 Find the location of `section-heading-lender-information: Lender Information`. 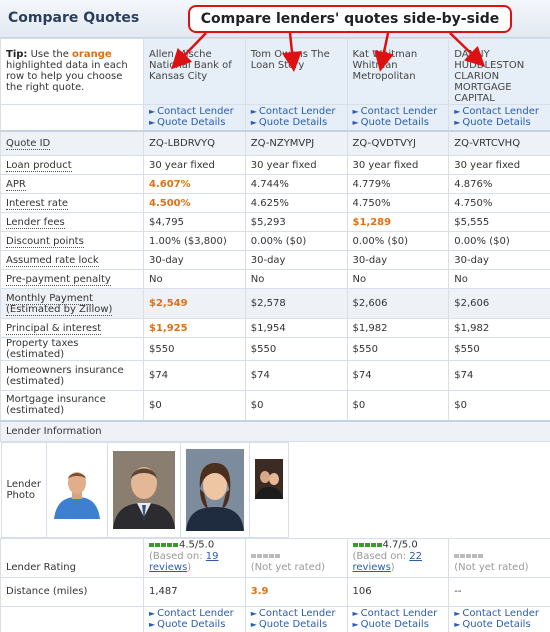

section-heading-lender-information: Lender Information is located at coordinates (275, 430).